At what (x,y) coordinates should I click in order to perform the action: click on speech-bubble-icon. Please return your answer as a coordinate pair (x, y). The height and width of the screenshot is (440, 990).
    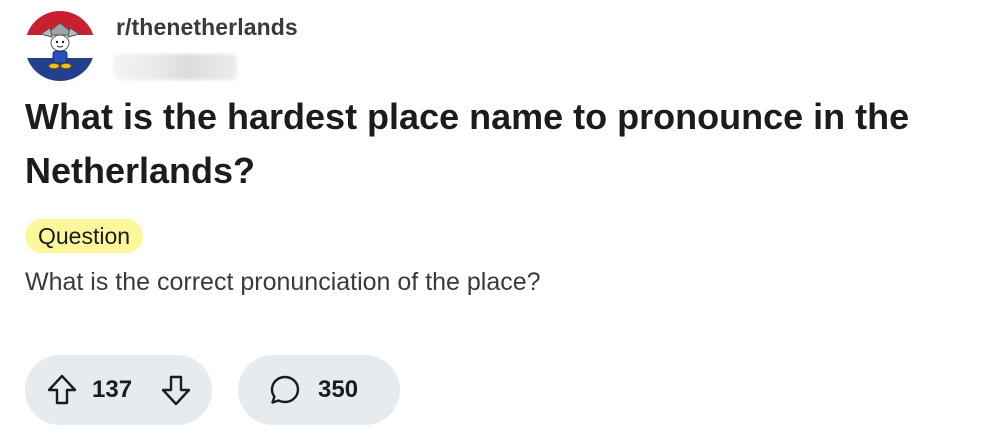
    Looking at the image, I should click on (285, 390).